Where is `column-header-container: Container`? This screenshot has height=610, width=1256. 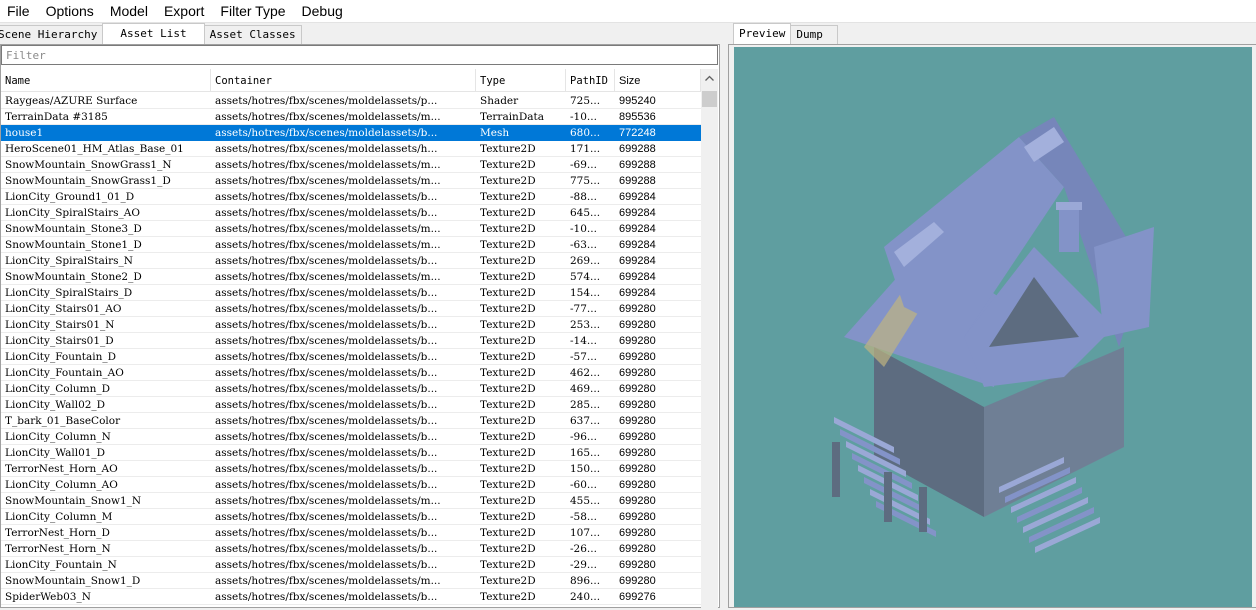
column-header-container: Container is located at coordinates (343, 80).